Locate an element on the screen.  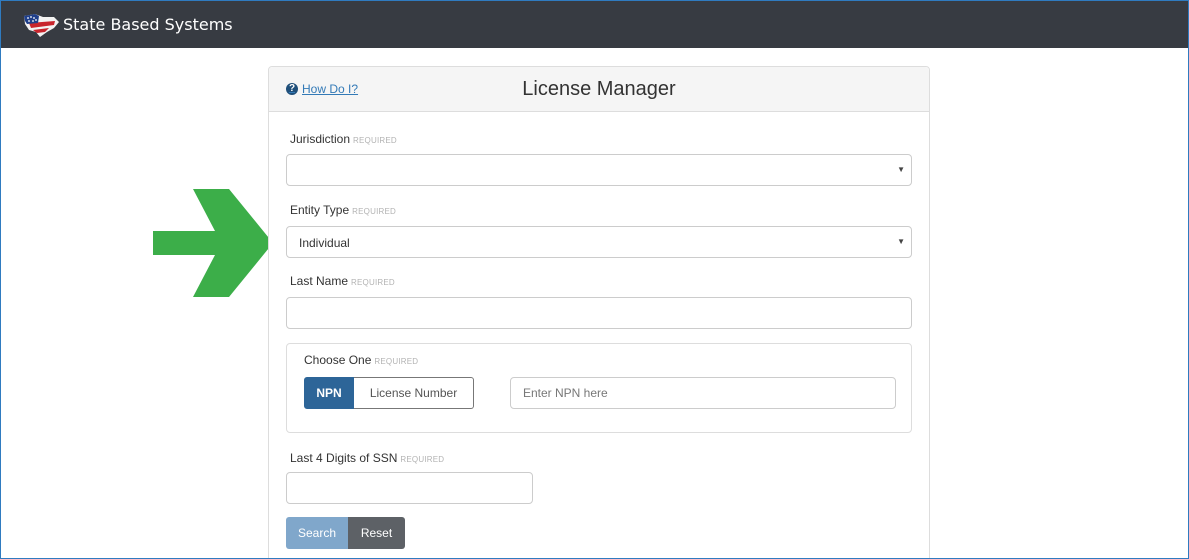
jurisdiction-label: Jurisdiction REQUIRED is located at coordinates (343, 139).